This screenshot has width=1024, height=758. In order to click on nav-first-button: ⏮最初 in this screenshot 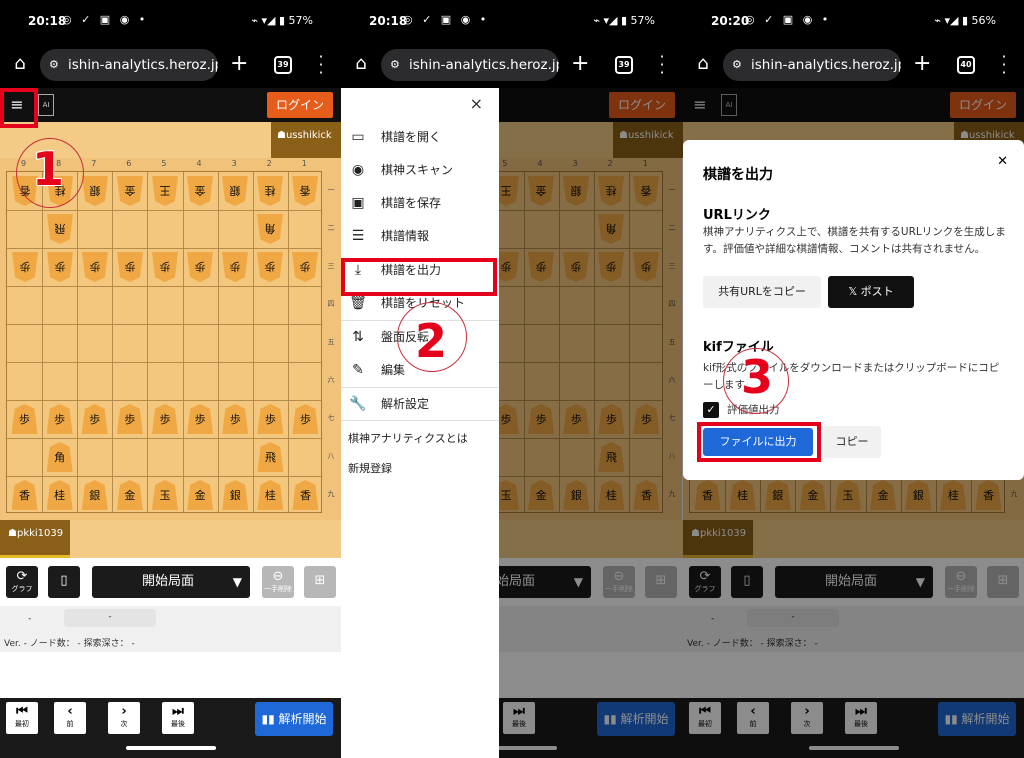, I will do `click(22, 718)`.